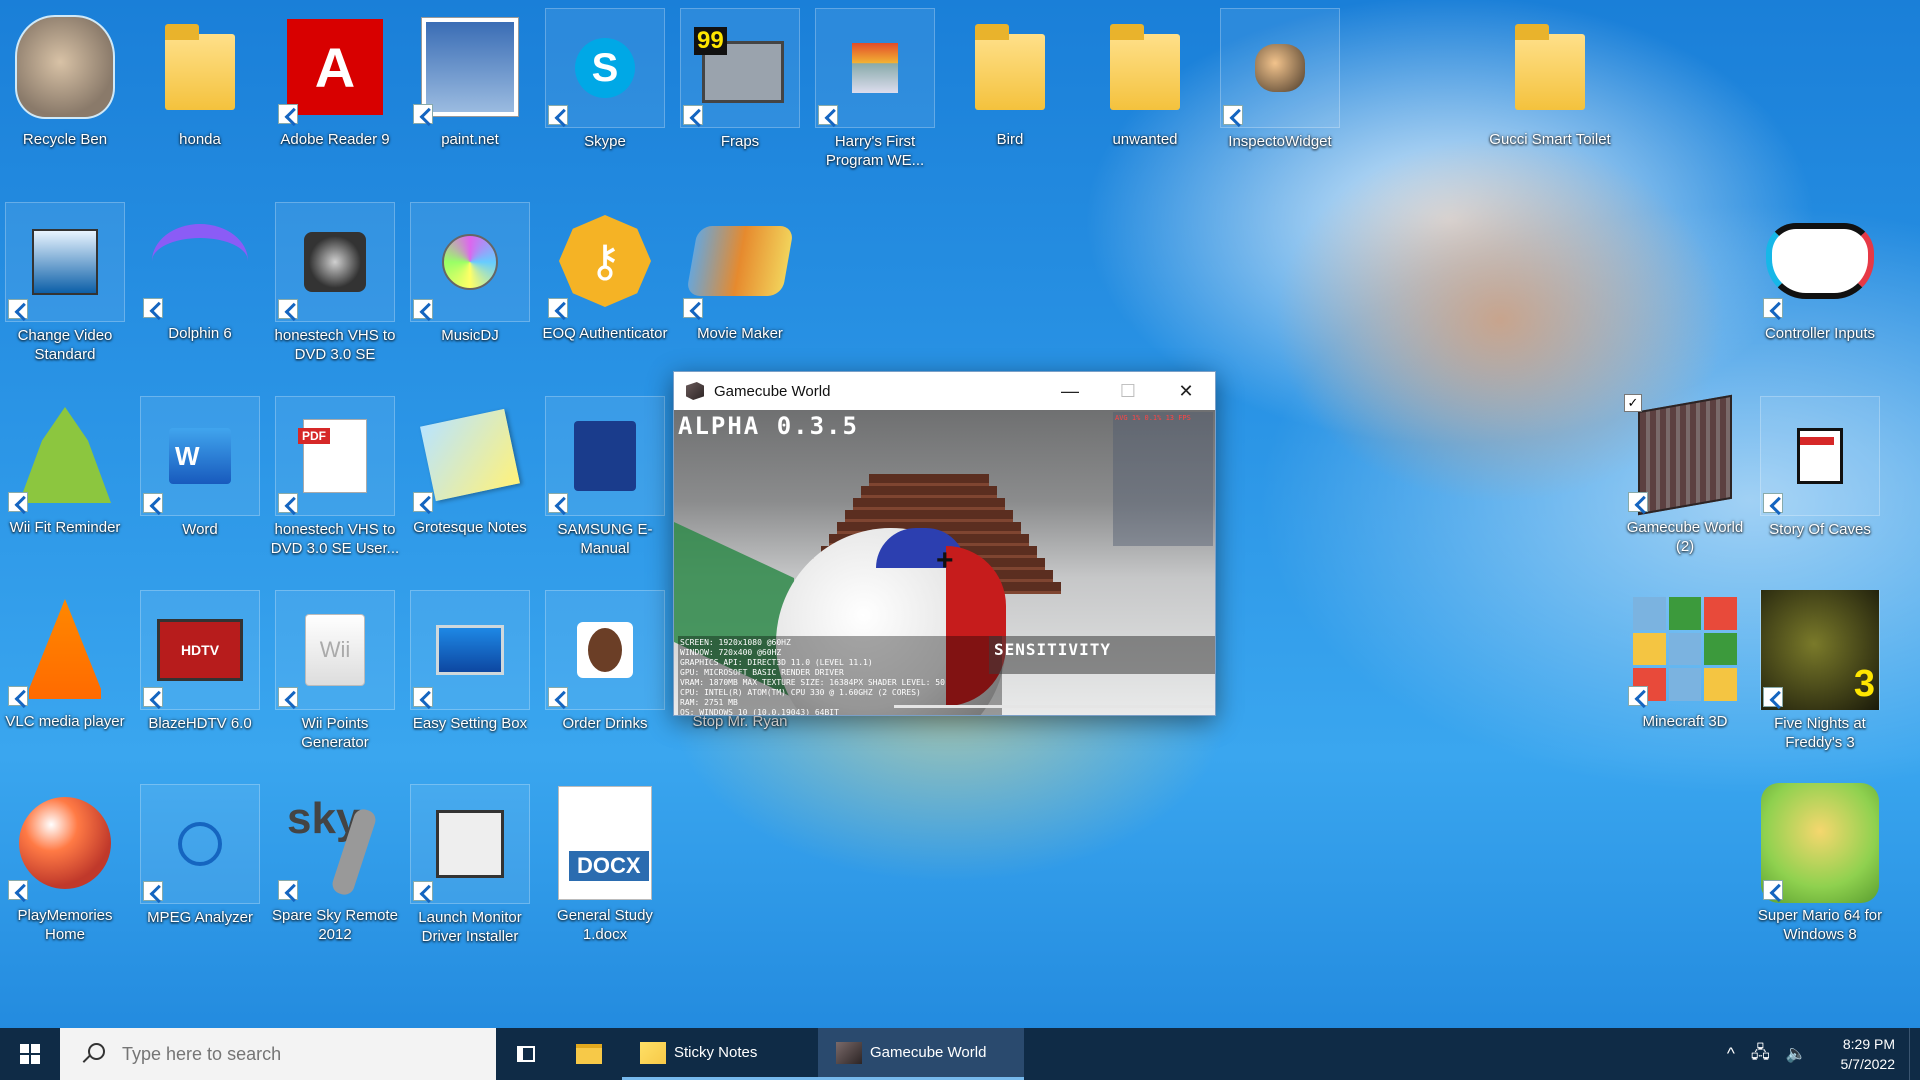  Describe the element at coordinates (605, 103) in the screenshot. I see `desktop-icon: S Skype` at that location.